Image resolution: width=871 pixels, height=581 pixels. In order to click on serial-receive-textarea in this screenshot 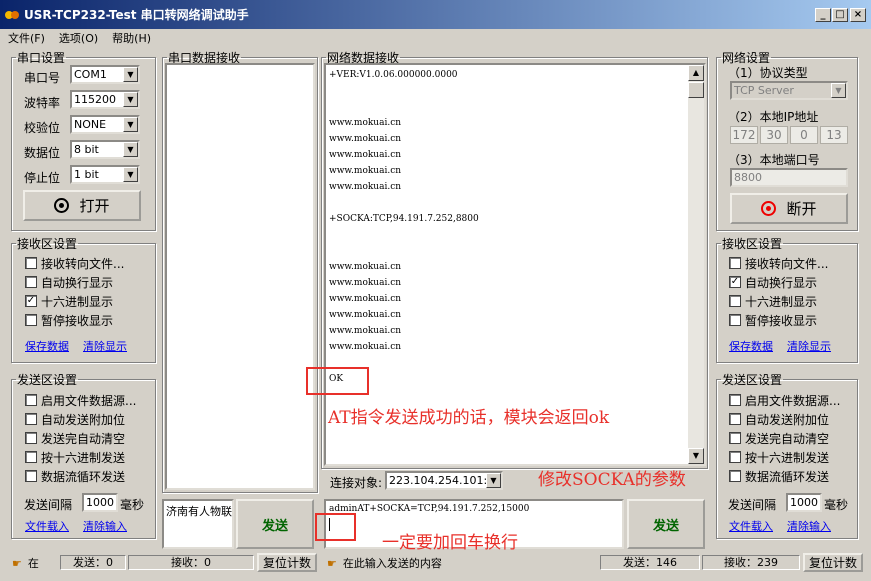, I will do `click(240, 276)`.